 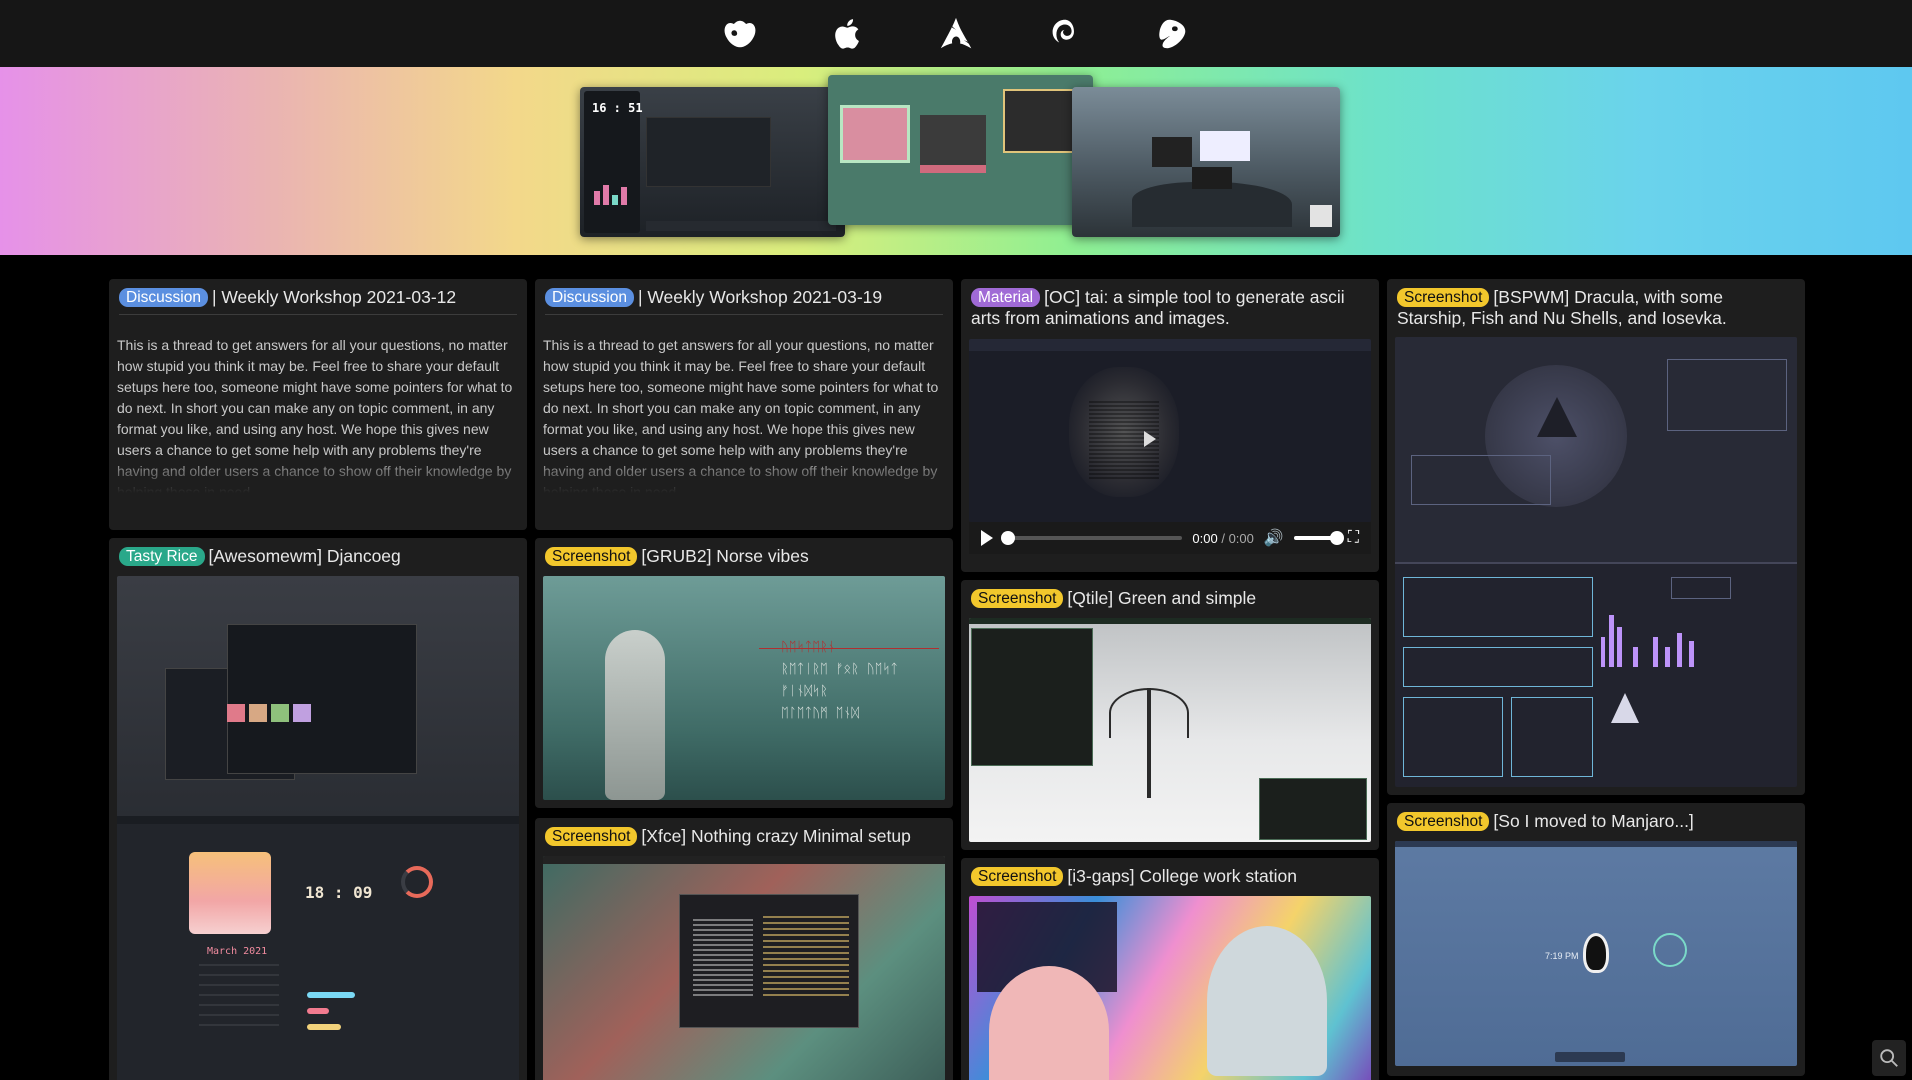 I want to click on rune-menu-2: ᚠᛁᚾᛞᛋᚱ, so click(x=804, y=691).